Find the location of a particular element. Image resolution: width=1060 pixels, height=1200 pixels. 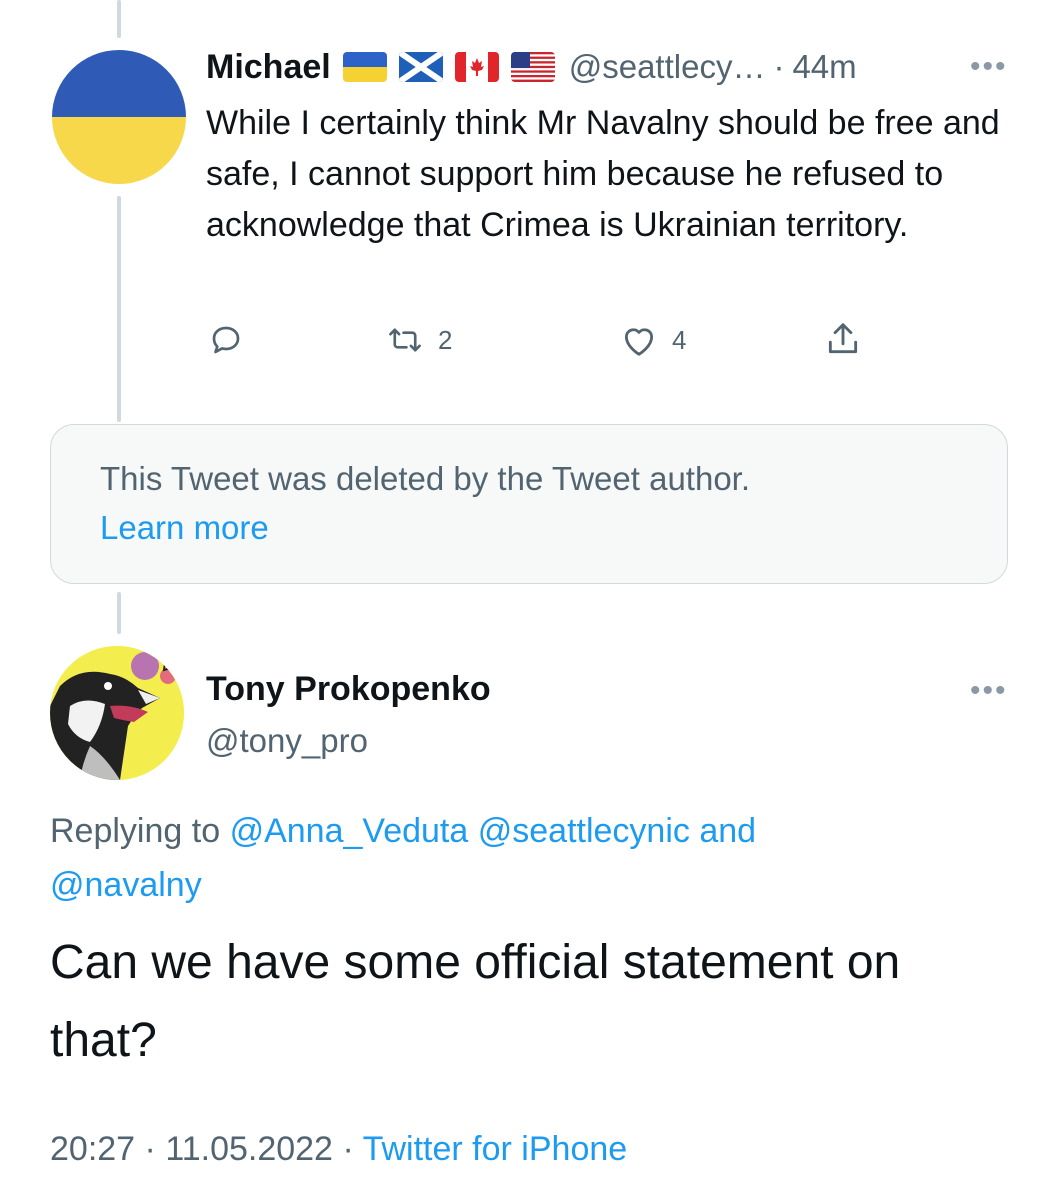

heart-icon is located at coordinates (639, 342).